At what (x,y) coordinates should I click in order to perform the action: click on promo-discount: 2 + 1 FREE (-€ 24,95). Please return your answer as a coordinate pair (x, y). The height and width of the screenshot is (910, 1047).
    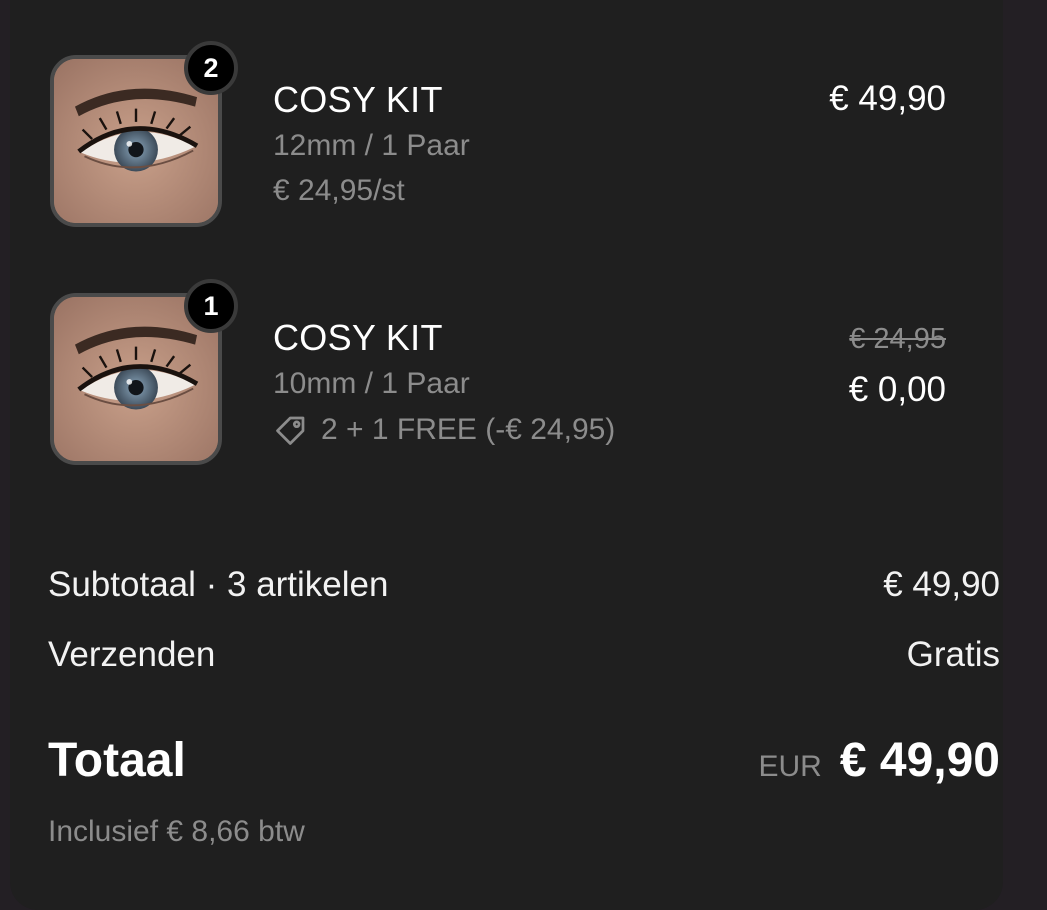
    Looking at the image, I should click on (444, 430).